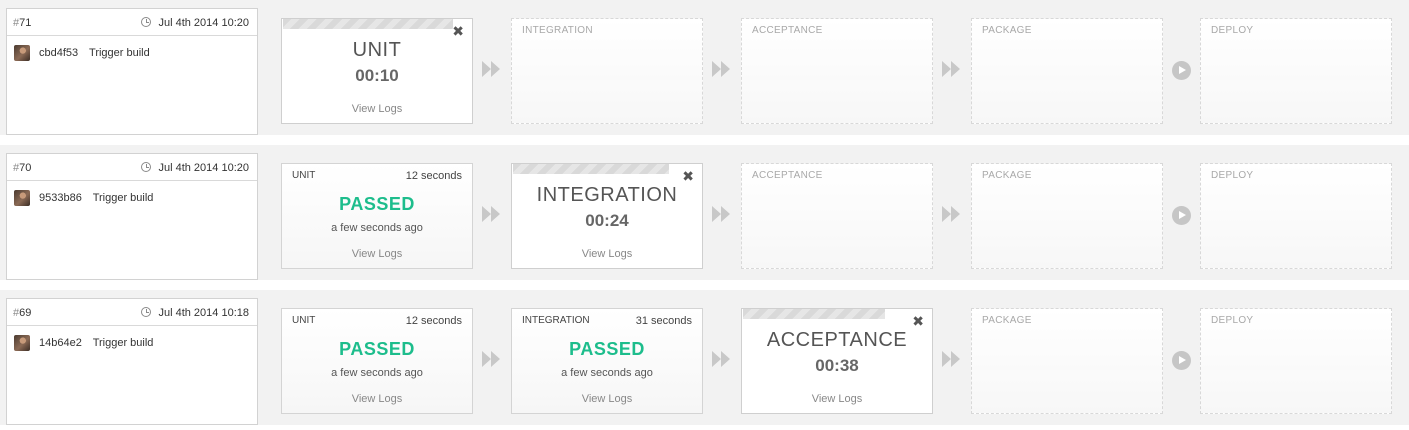 The width and height of the screenshot is (1409, 430). I want to click on stage-timer: 00:10, so click(377, 75).